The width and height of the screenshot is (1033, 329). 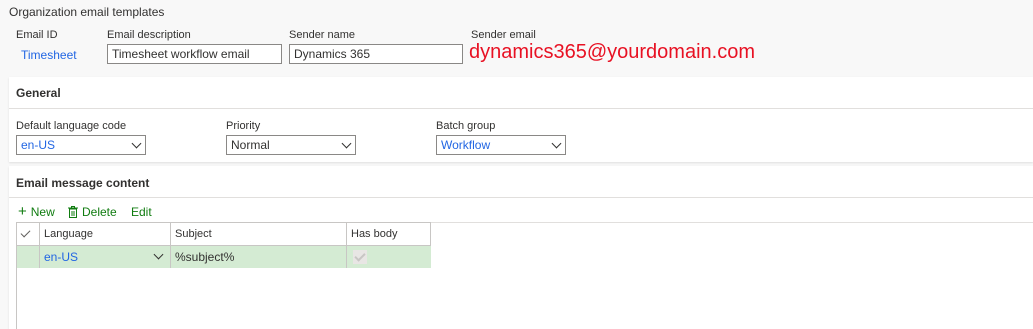 I want to click on grid-body-border, so click(x=16, y=298).